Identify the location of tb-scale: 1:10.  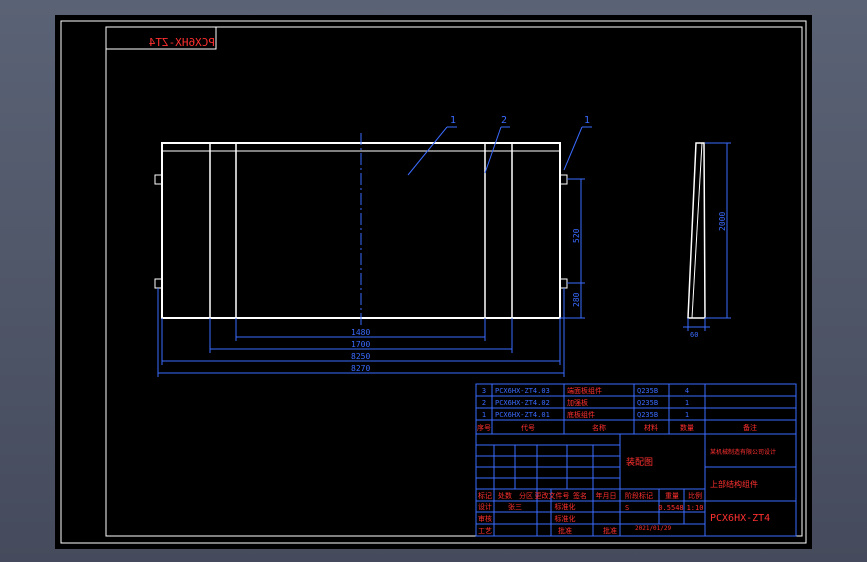
(695, 508).